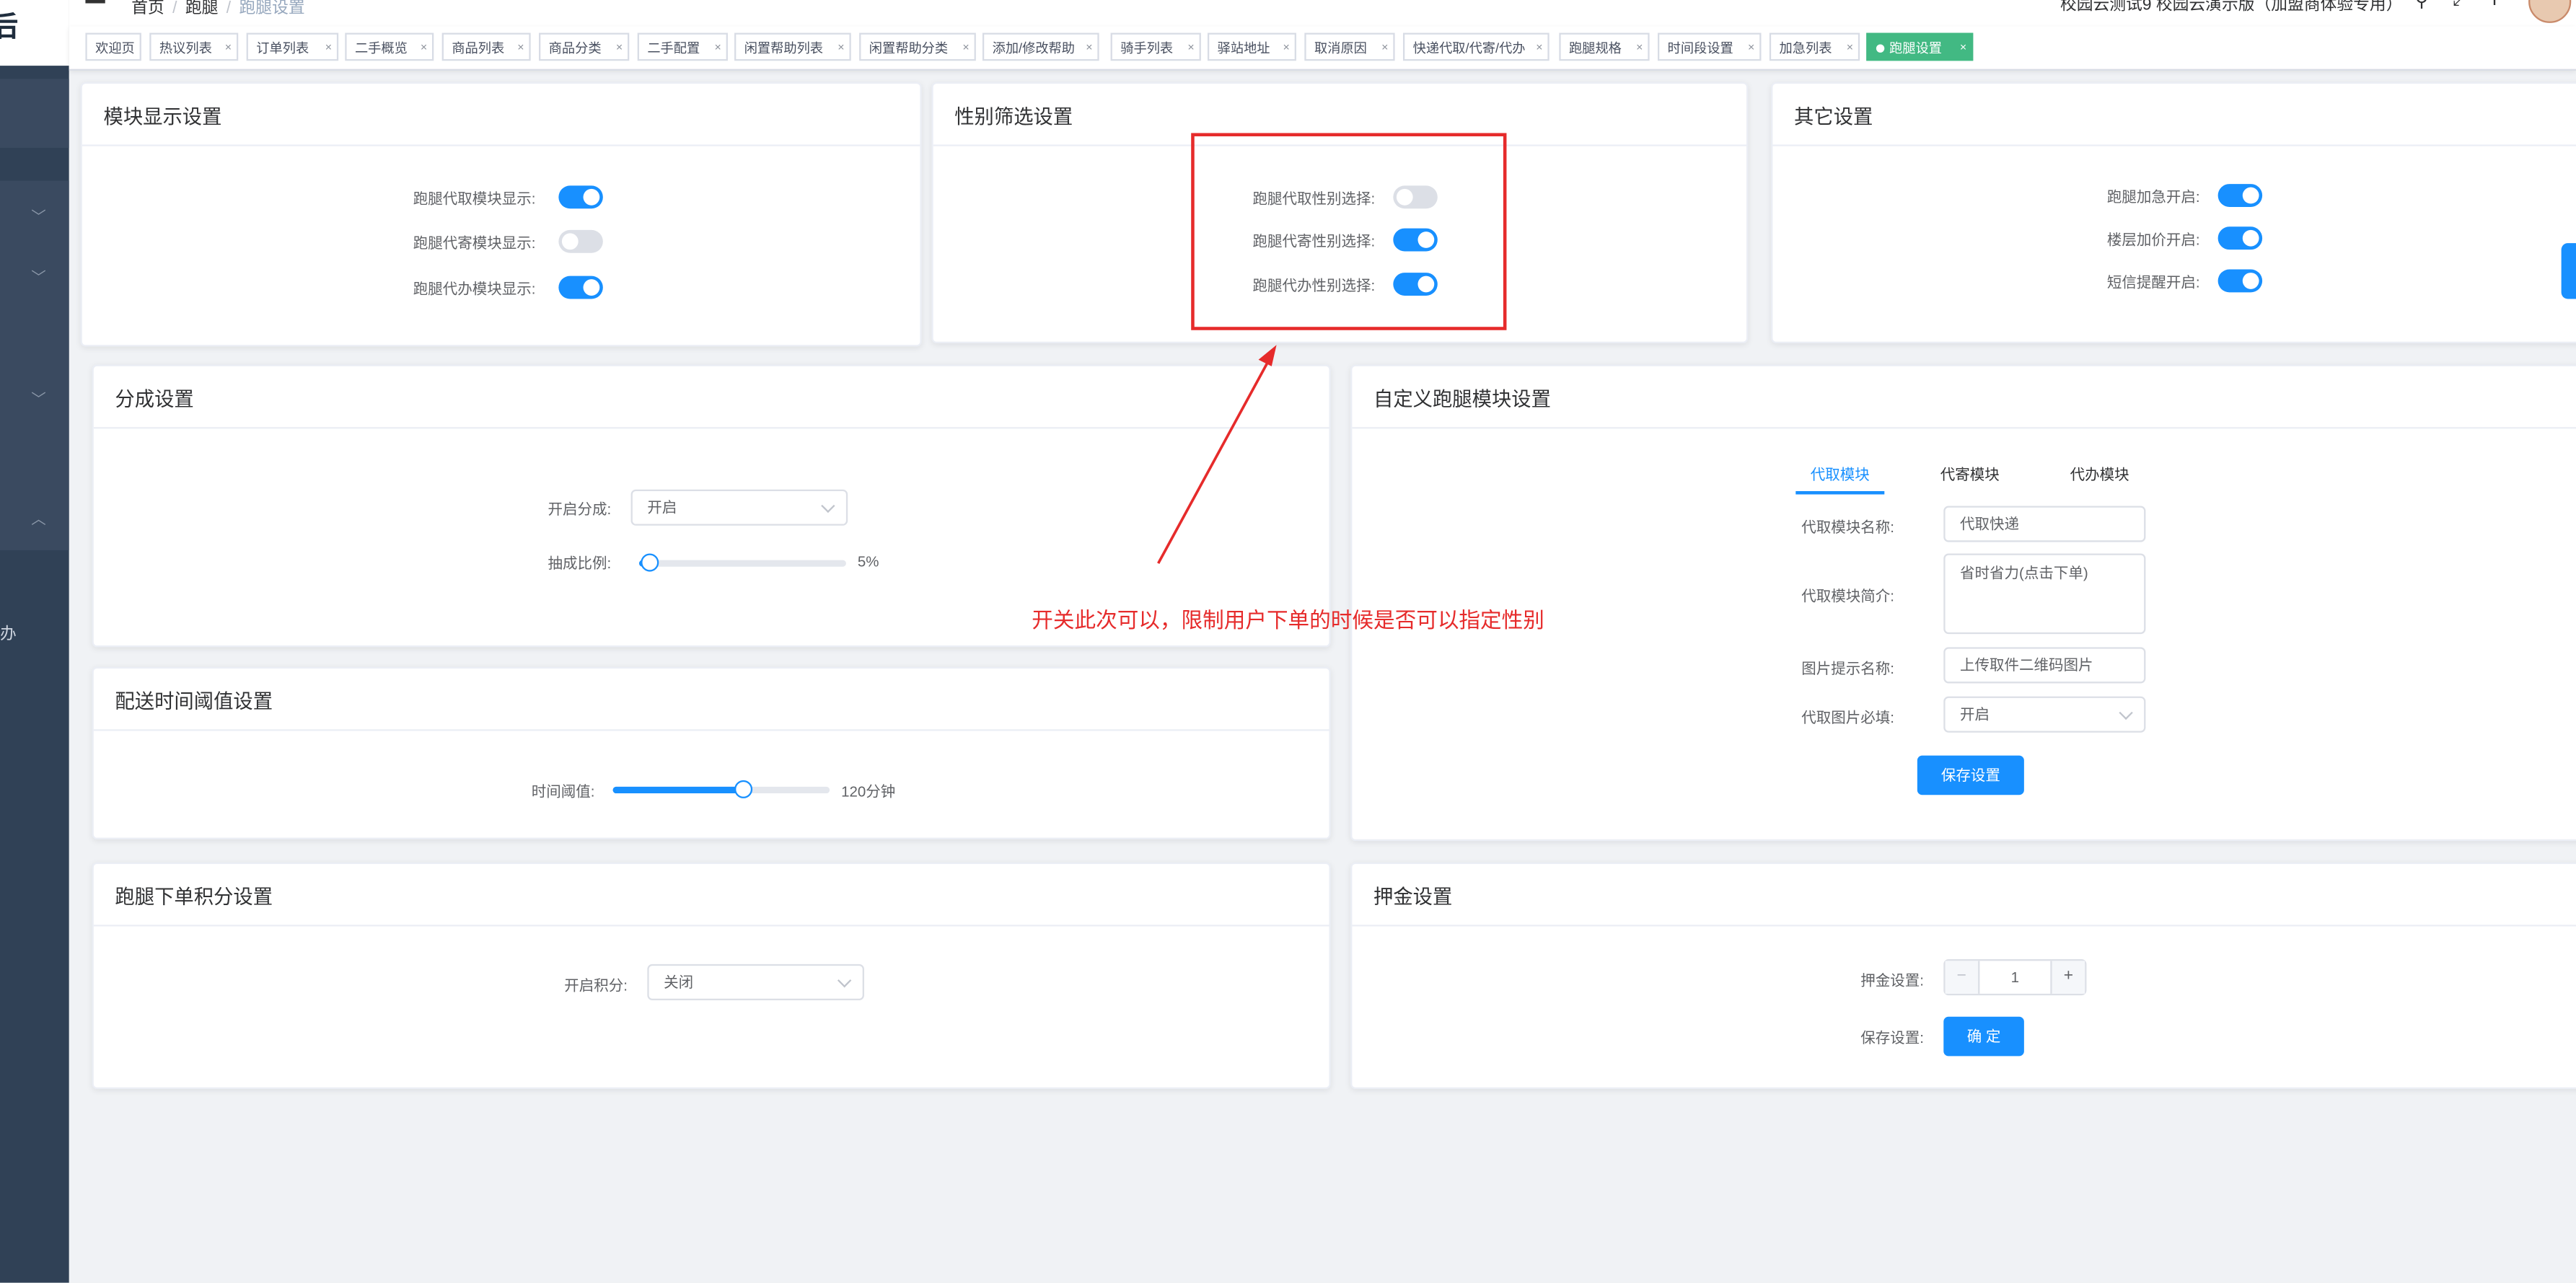 The width and height of the screenshot is (2576, 1283). I want to click on field-label: 跑腿代办模块显示:, so click(474, 289).